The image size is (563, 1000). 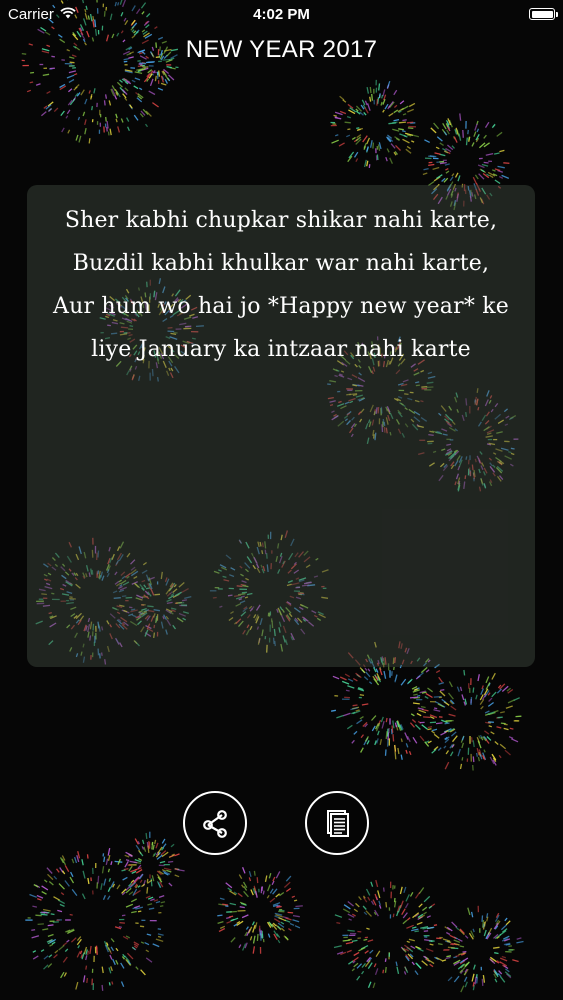 I want to click on status-bar: Carrier 4:02 PM, so click(x=281, y=15).